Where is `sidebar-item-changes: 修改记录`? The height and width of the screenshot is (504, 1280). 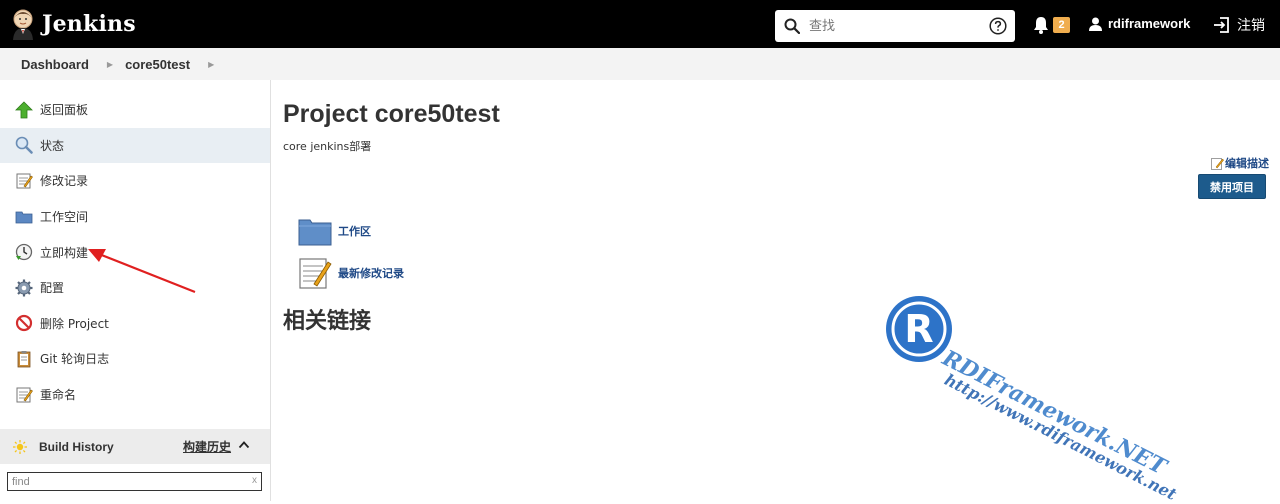
sidebar-item-changes: 修改记录 is located at coordinates (135, 181).